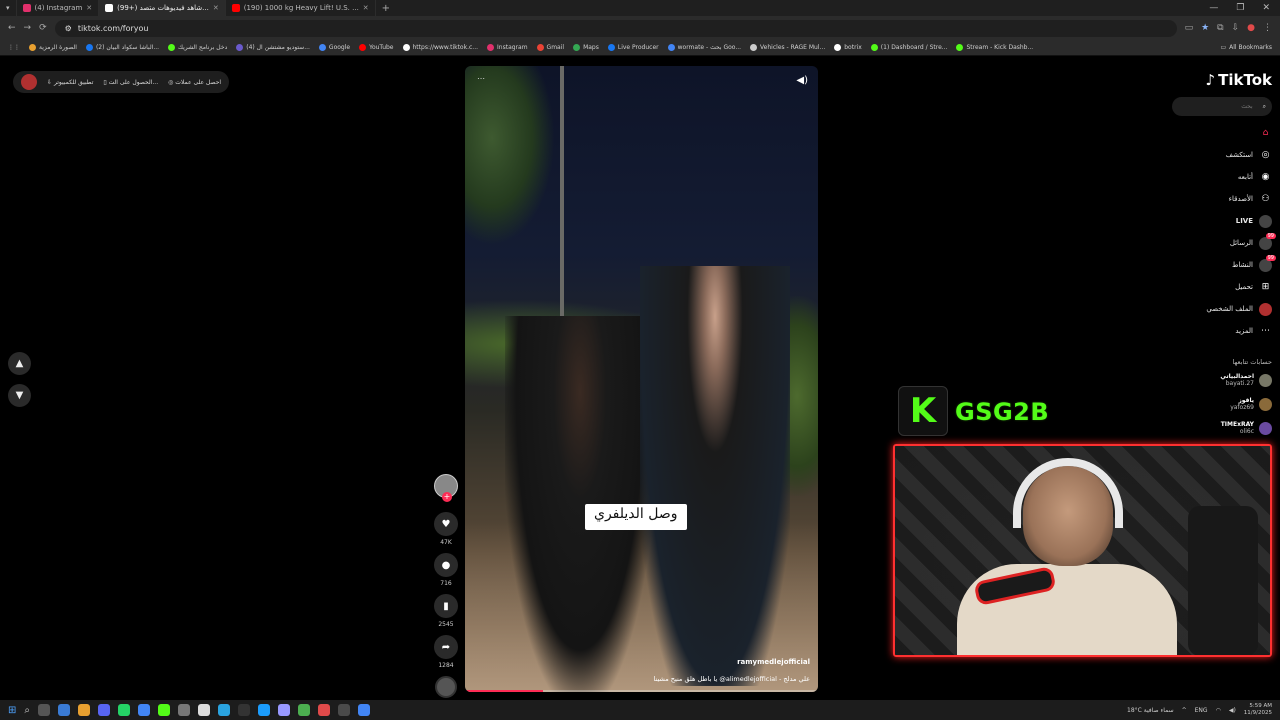 This screenshot has width=1280, height=720. Describe the element at coordinates (1239, 80) in the screenshot. I see `tiktok-logo: ♪ TikTok` at that location.